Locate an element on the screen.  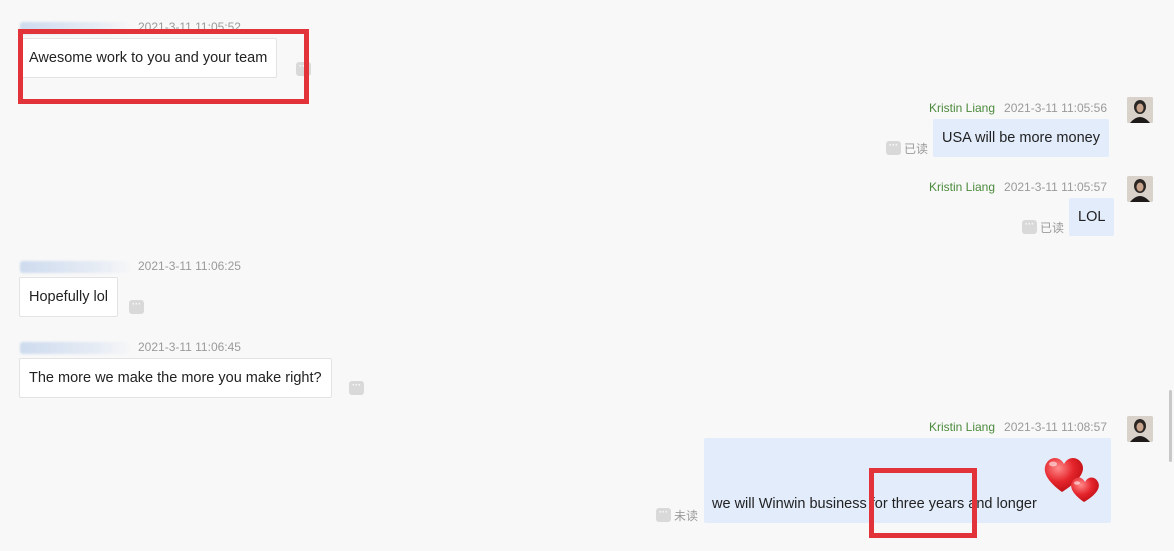
message-bubble: LOL is located at coordinates (1092, 217).